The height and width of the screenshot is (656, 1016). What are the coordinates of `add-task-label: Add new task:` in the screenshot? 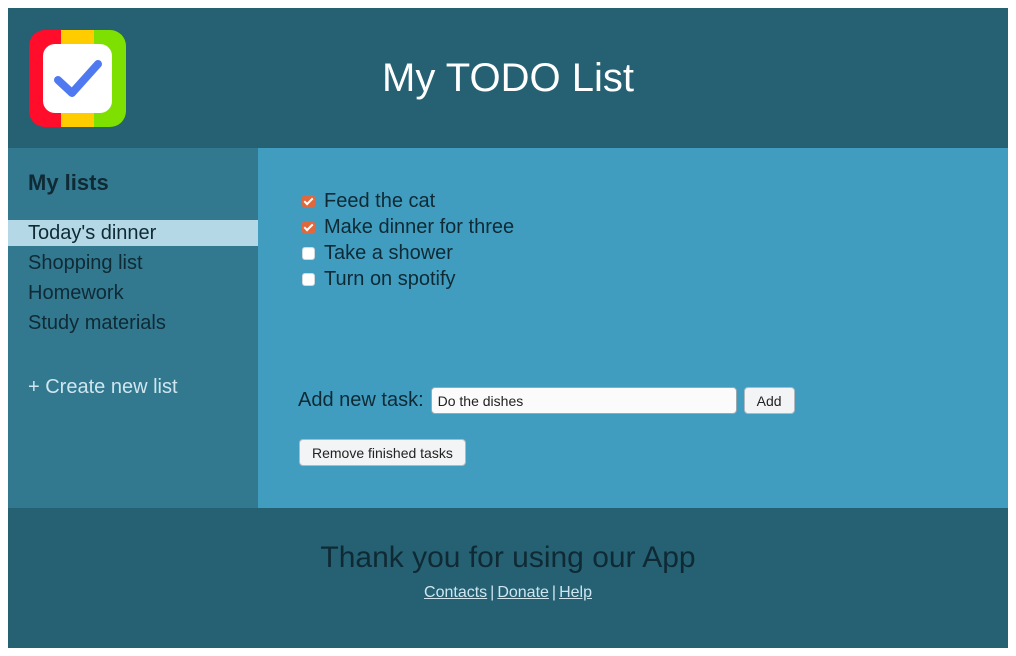 It's located at (361, 400).